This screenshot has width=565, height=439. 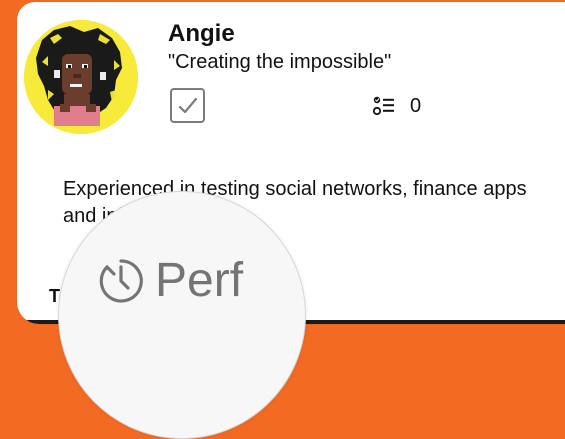 What do you see at coordinates (280, 62) in the screenshot?
I see `profile-tagline: "Creating the impossible"` at bounding box center [280, 62].